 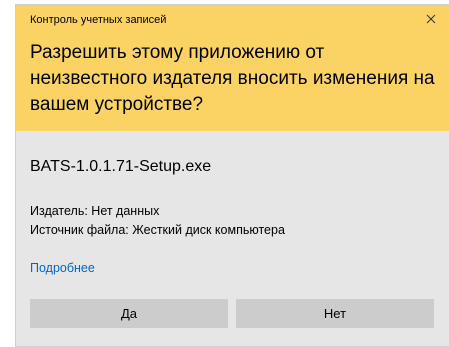 I want to click on no-button: Нет, so click(x=335, y=313).